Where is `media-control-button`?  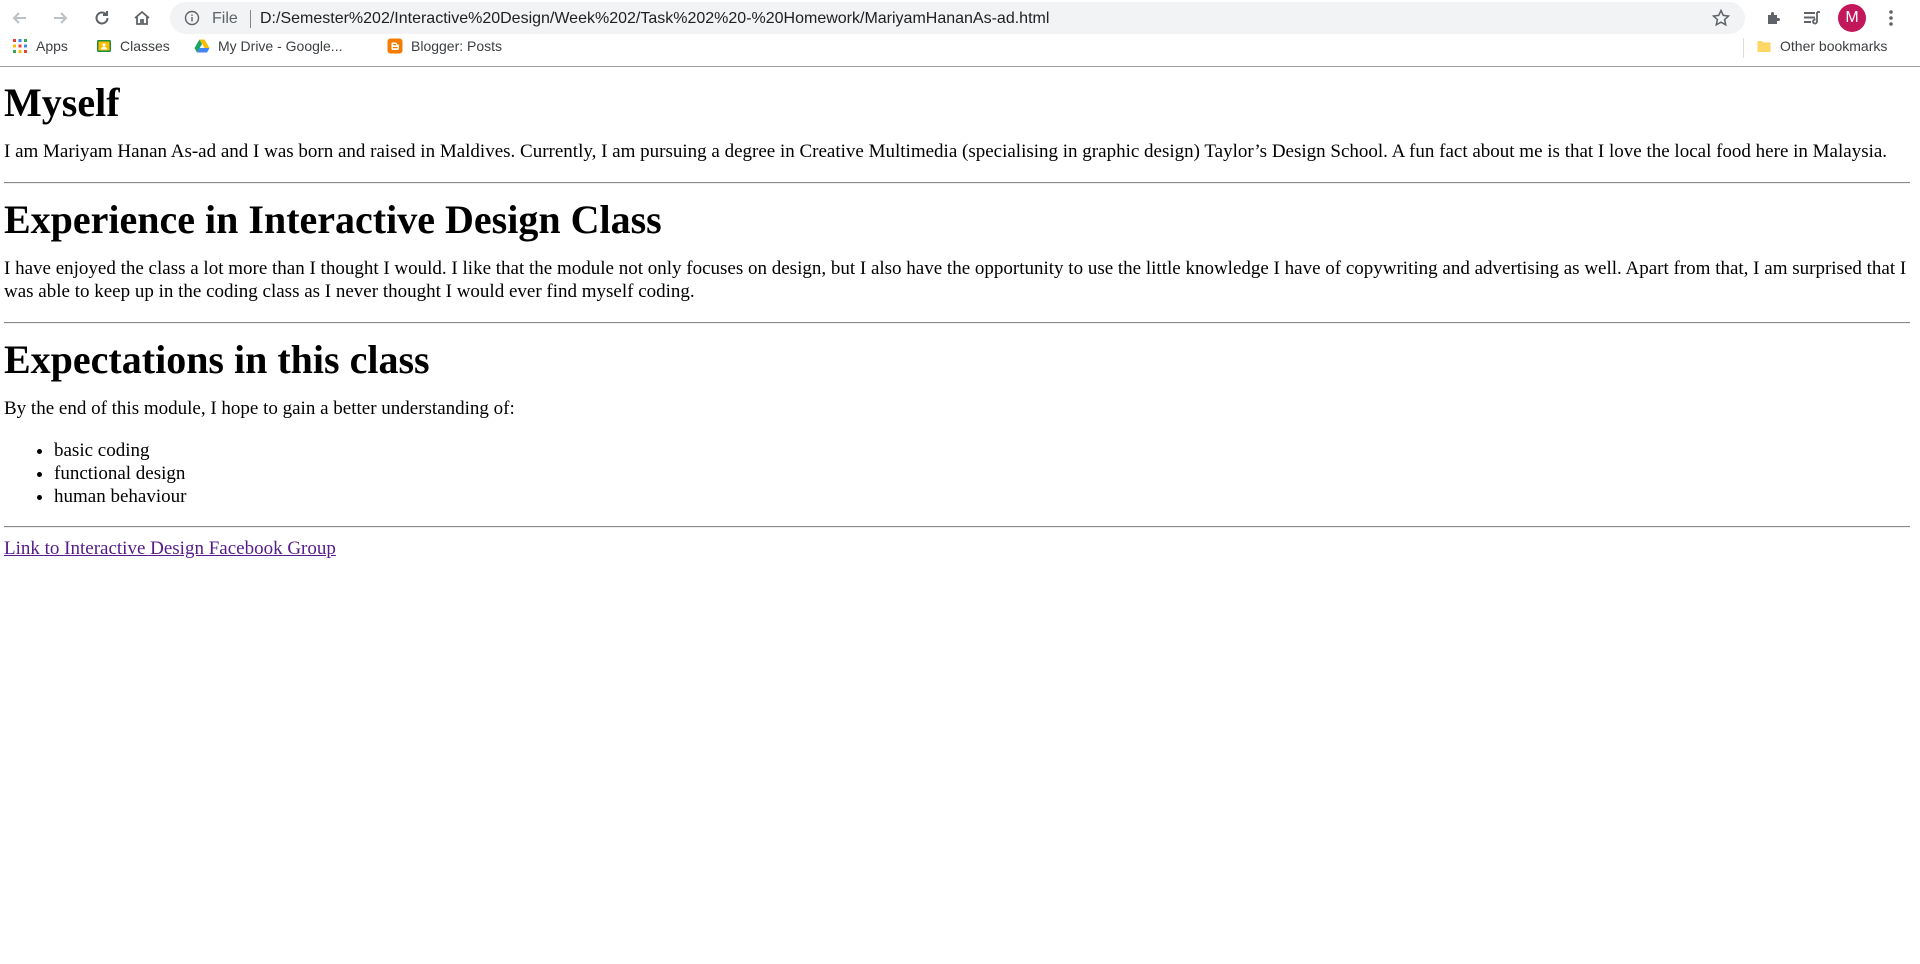
media-control-button is located at coordinates (1812, 18).